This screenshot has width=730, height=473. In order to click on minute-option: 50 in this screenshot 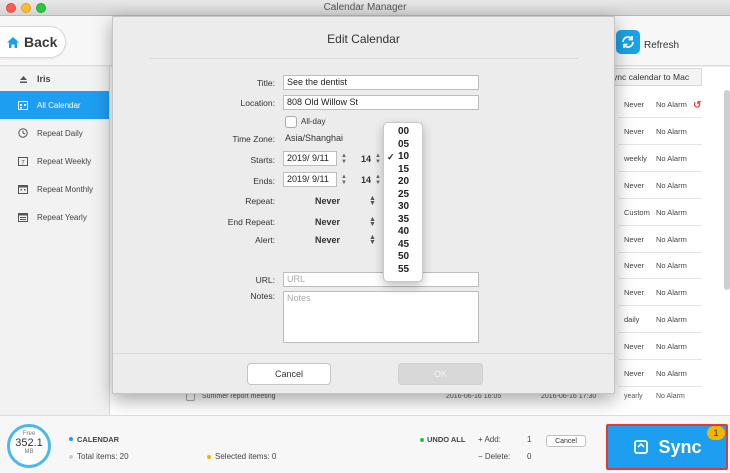, I will do `click(403, 257)`.